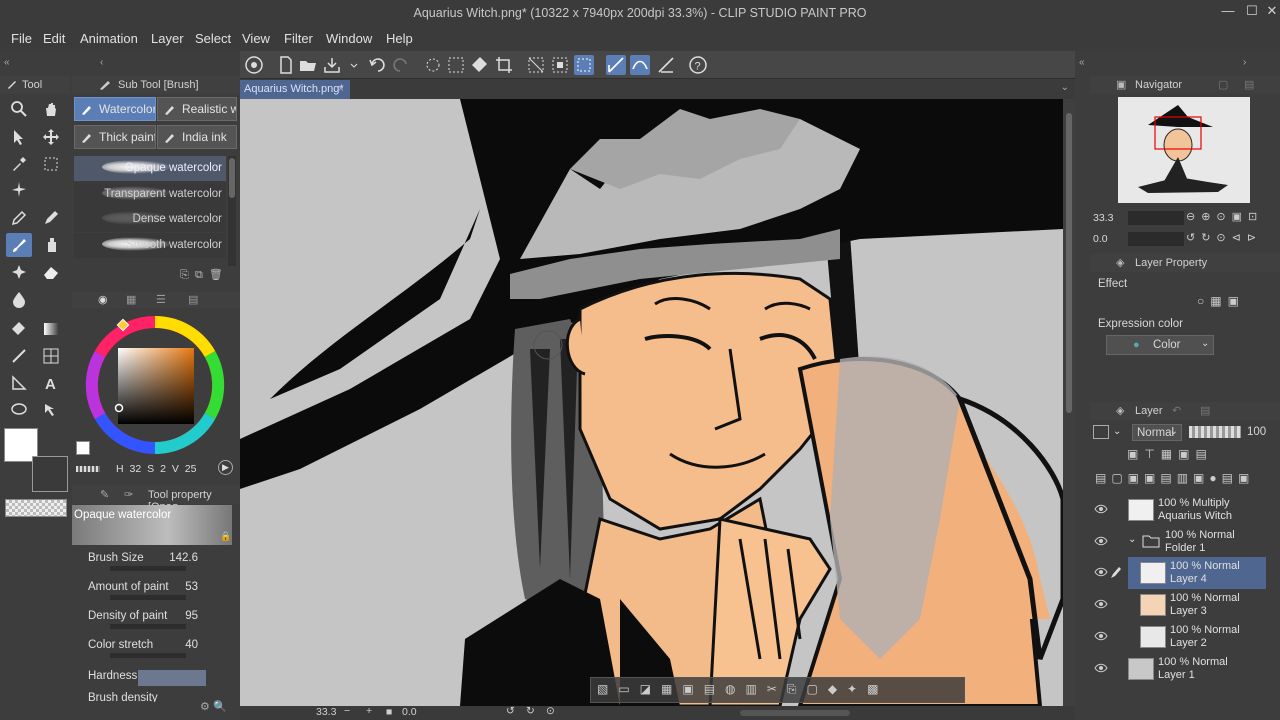 This screenshot has height=720, width=1280. Describe the element at coordinates (254, 65) in the screenshot. I see `clip-studio-icon` at that location.